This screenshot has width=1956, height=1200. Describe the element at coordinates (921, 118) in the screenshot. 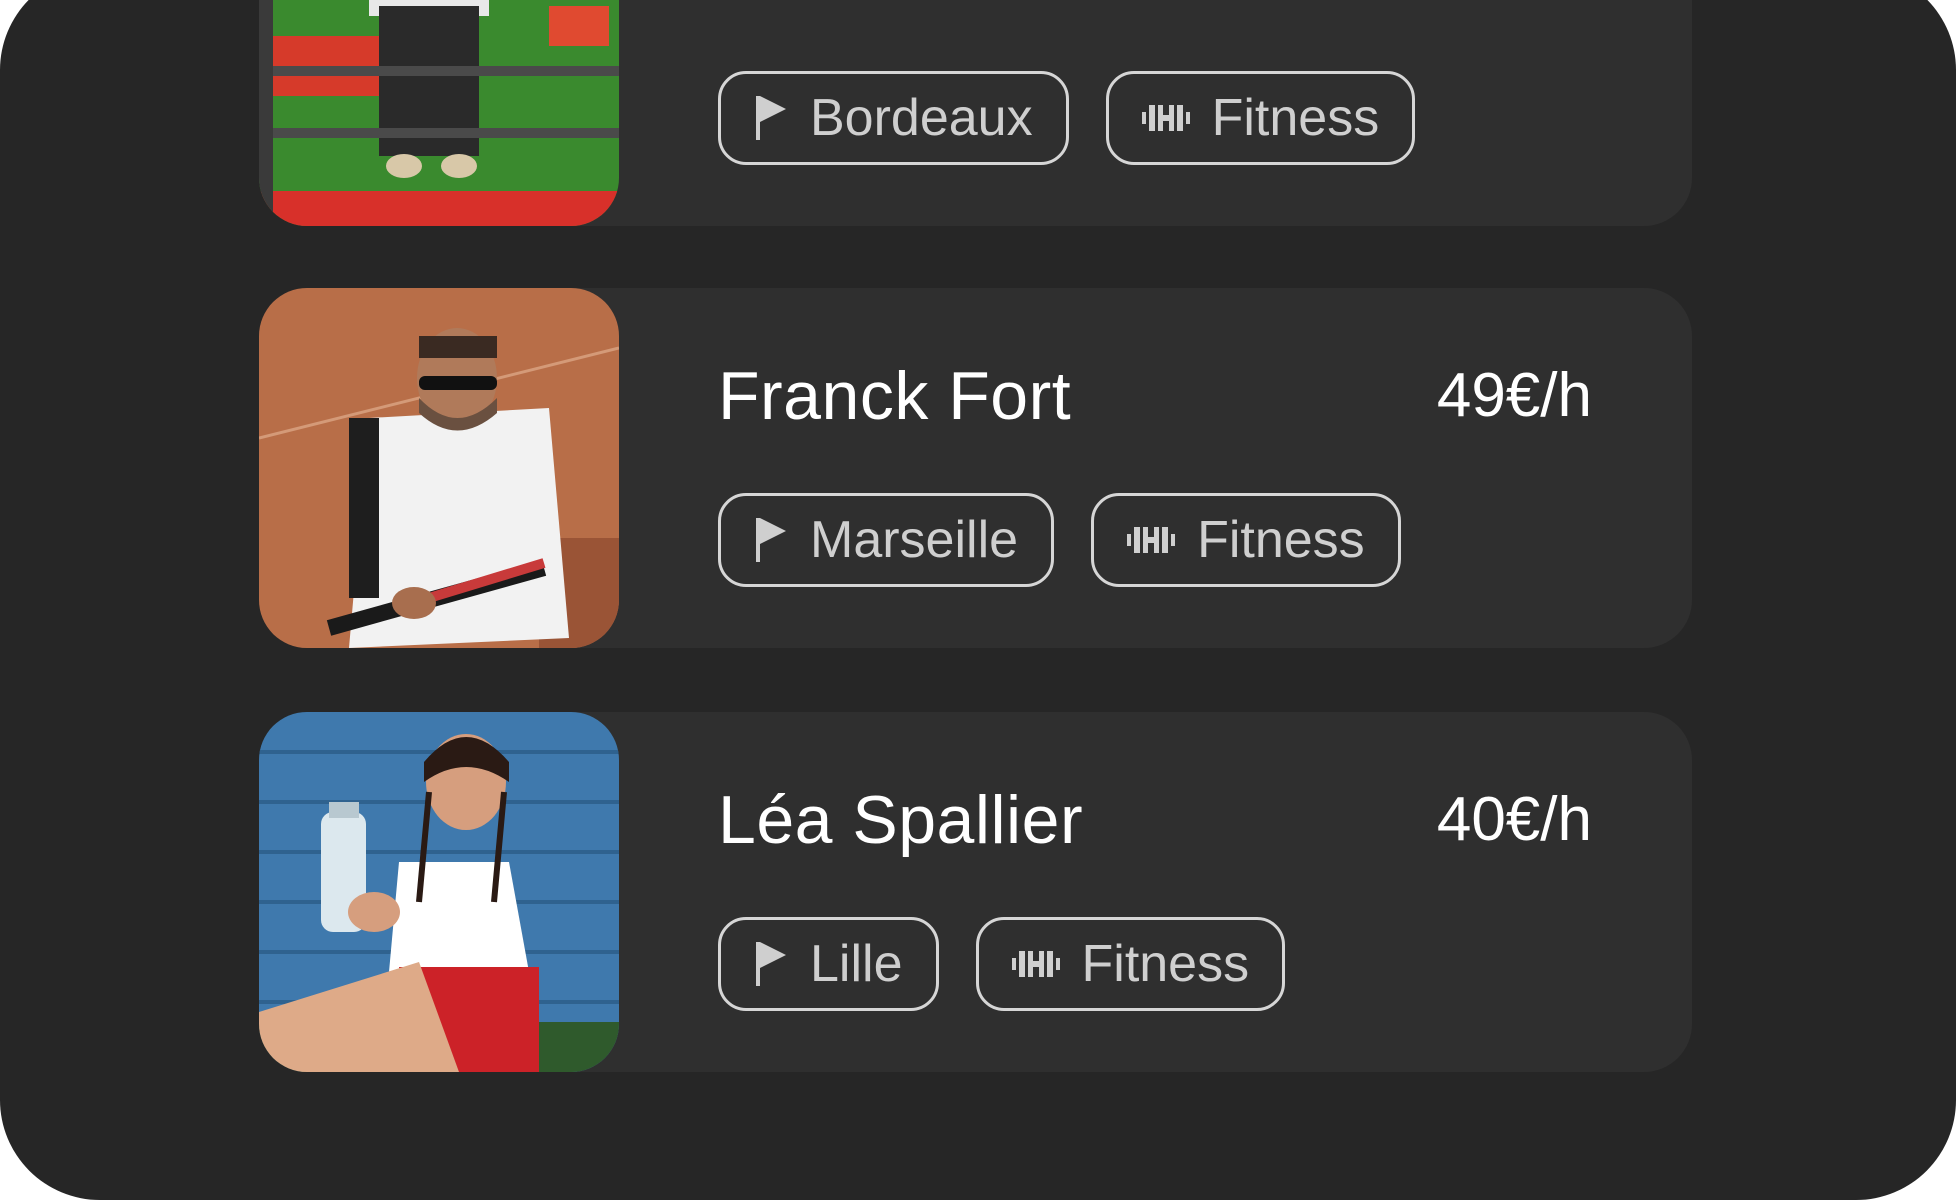

I see `location-label: Bordeaux` at that location.